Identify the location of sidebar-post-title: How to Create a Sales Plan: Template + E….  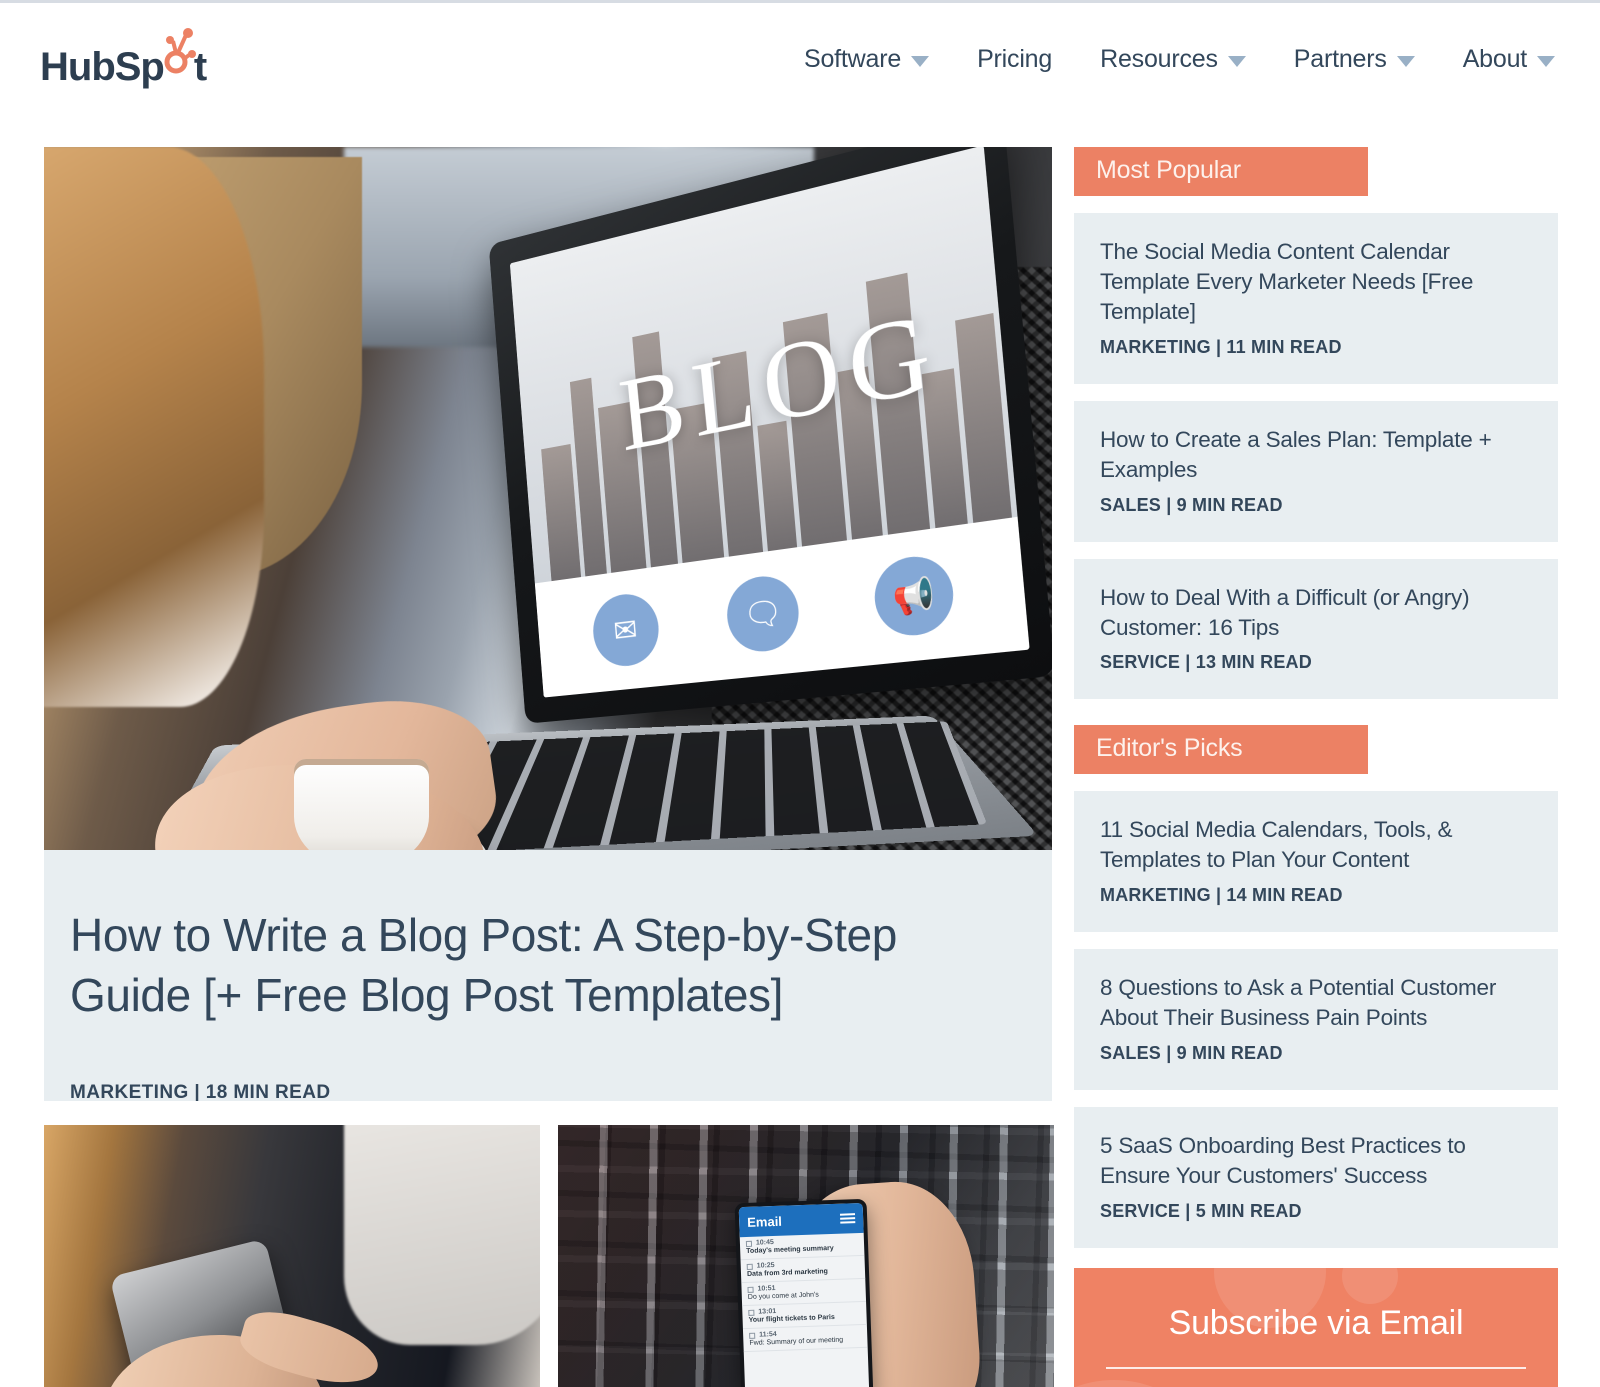
(1296, 454).